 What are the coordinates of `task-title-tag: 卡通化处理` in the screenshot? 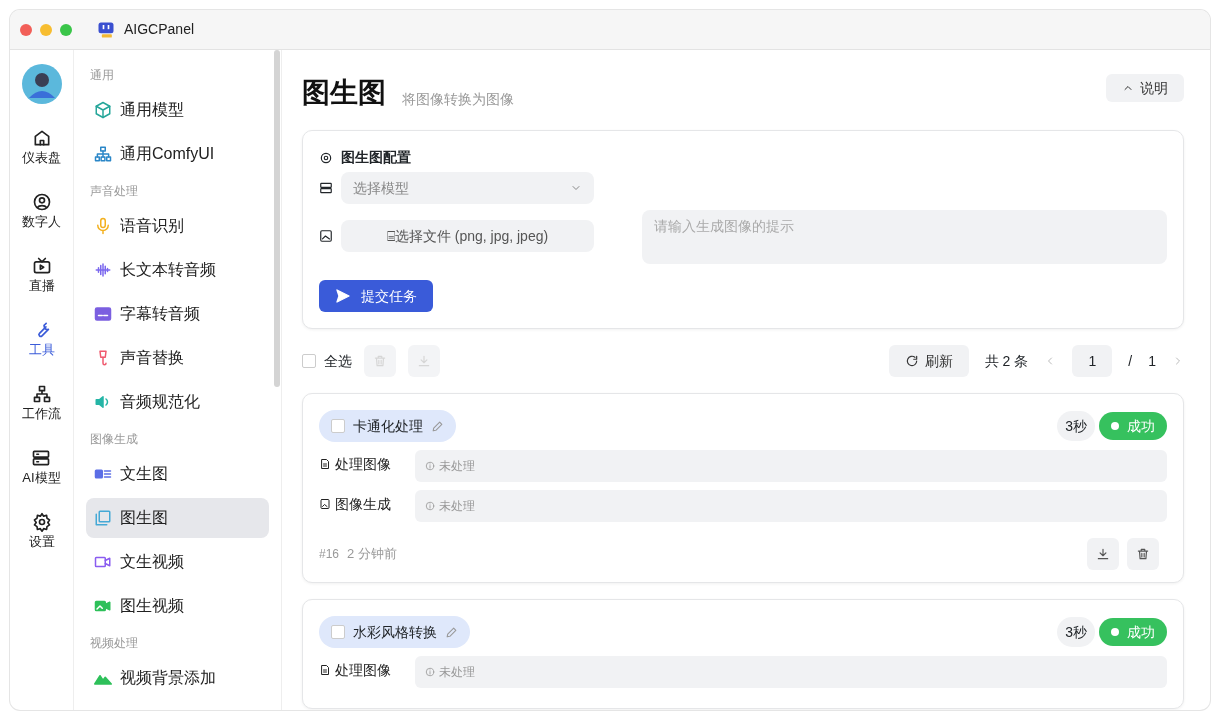 It's located at (387, 426).